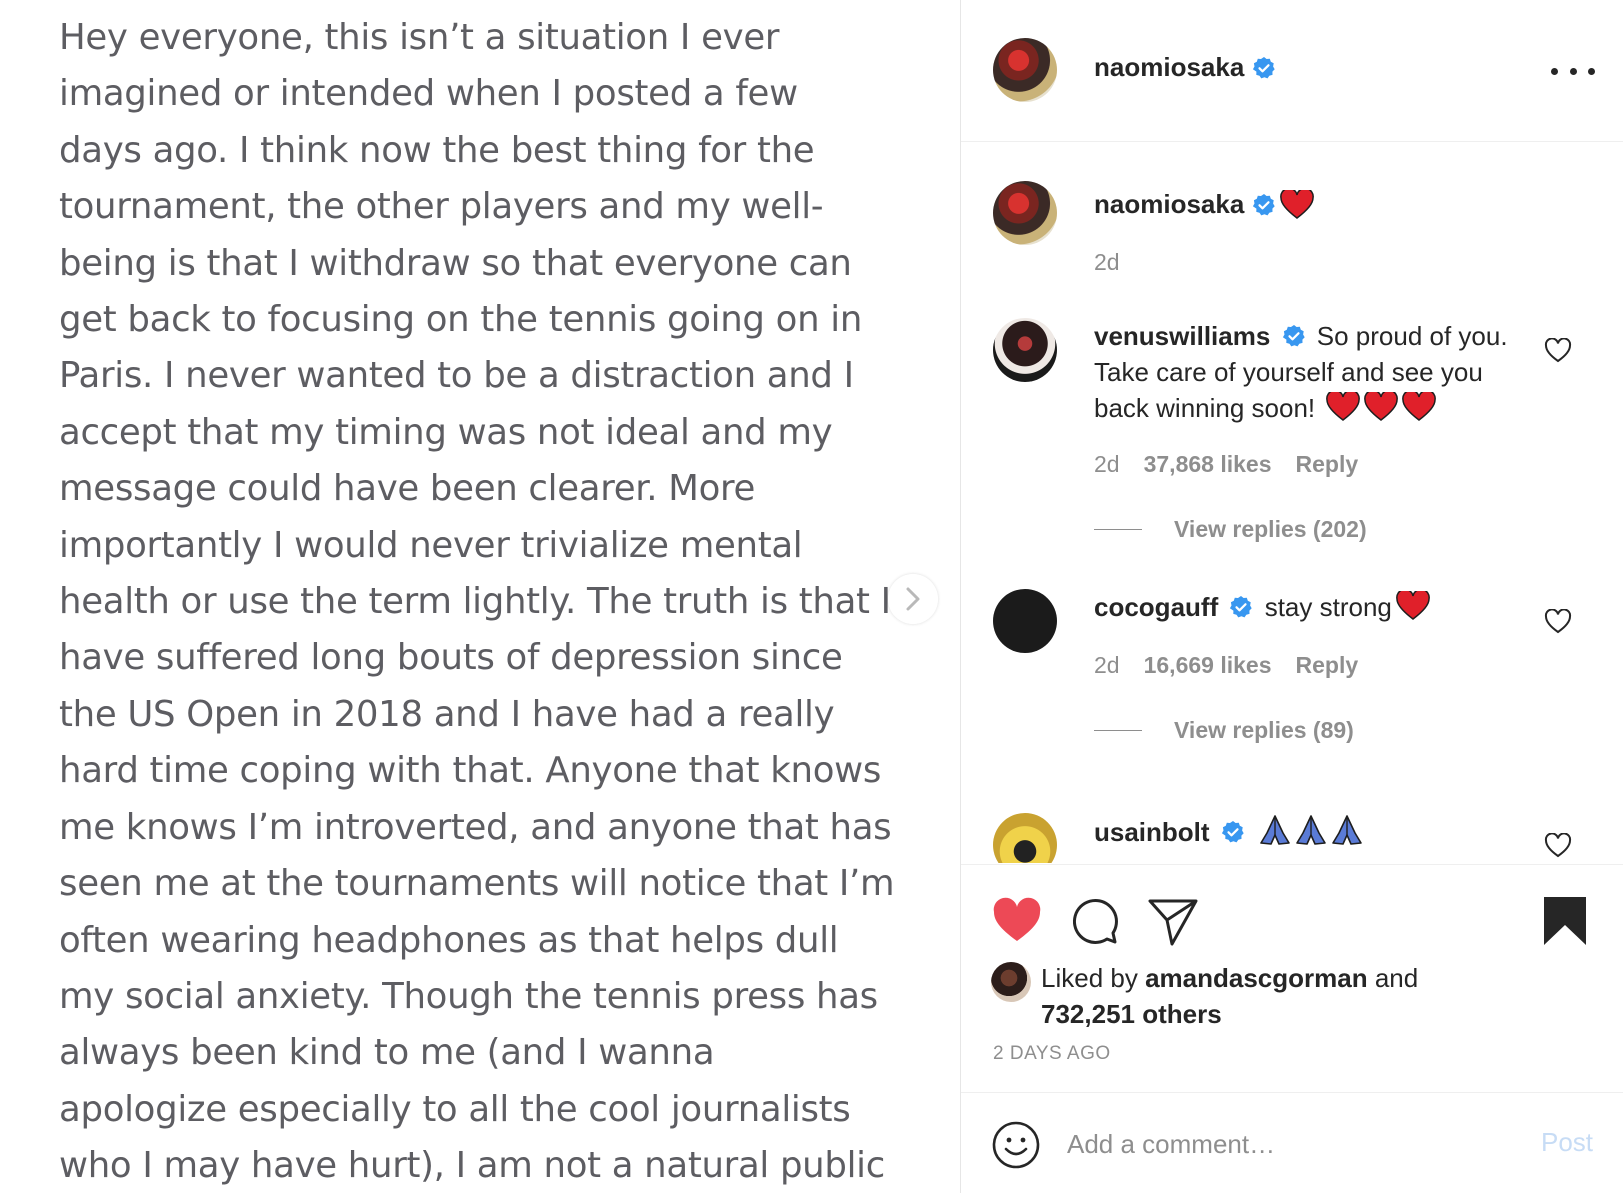 This screenshot has width=1623, height=1193. I want to click on comment-text: usainbolt, so click(1314, 831).